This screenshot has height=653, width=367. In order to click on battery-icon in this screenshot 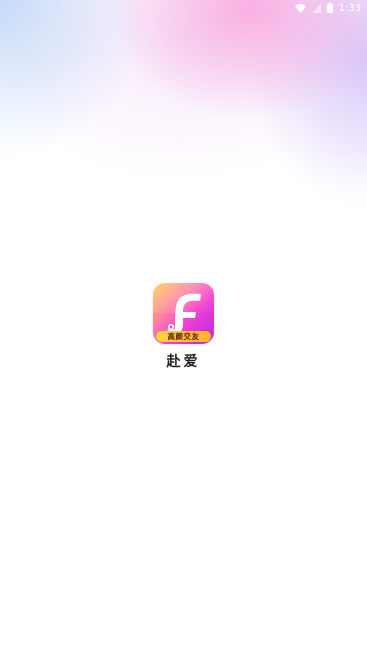, I will do `click(329, 8)`.